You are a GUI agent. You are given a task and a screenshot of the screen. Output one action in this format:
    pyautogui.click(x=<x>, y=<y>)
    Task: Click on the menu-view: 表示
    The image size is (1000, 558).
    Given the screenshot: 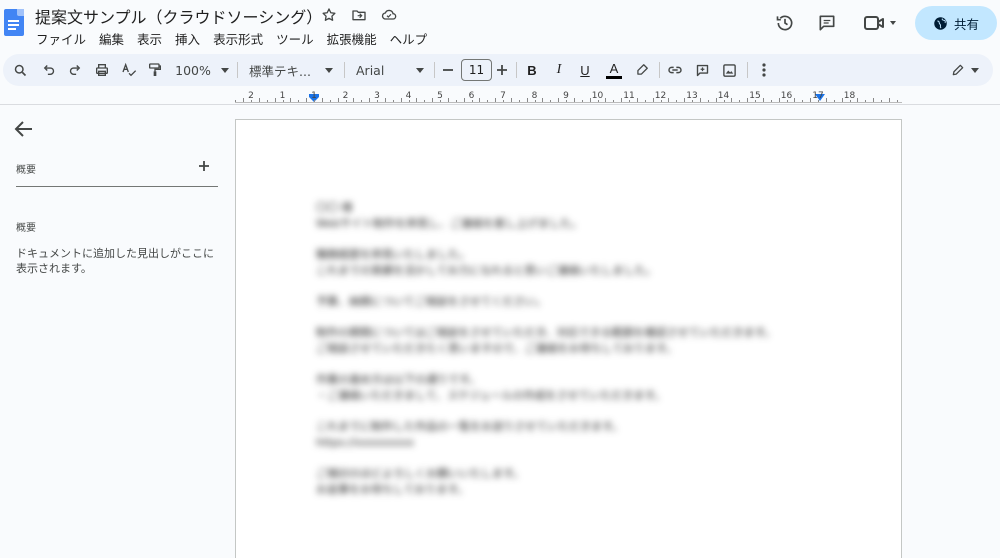 What is the action you would take?
    pyautogui.click(x=149, y=38)
    